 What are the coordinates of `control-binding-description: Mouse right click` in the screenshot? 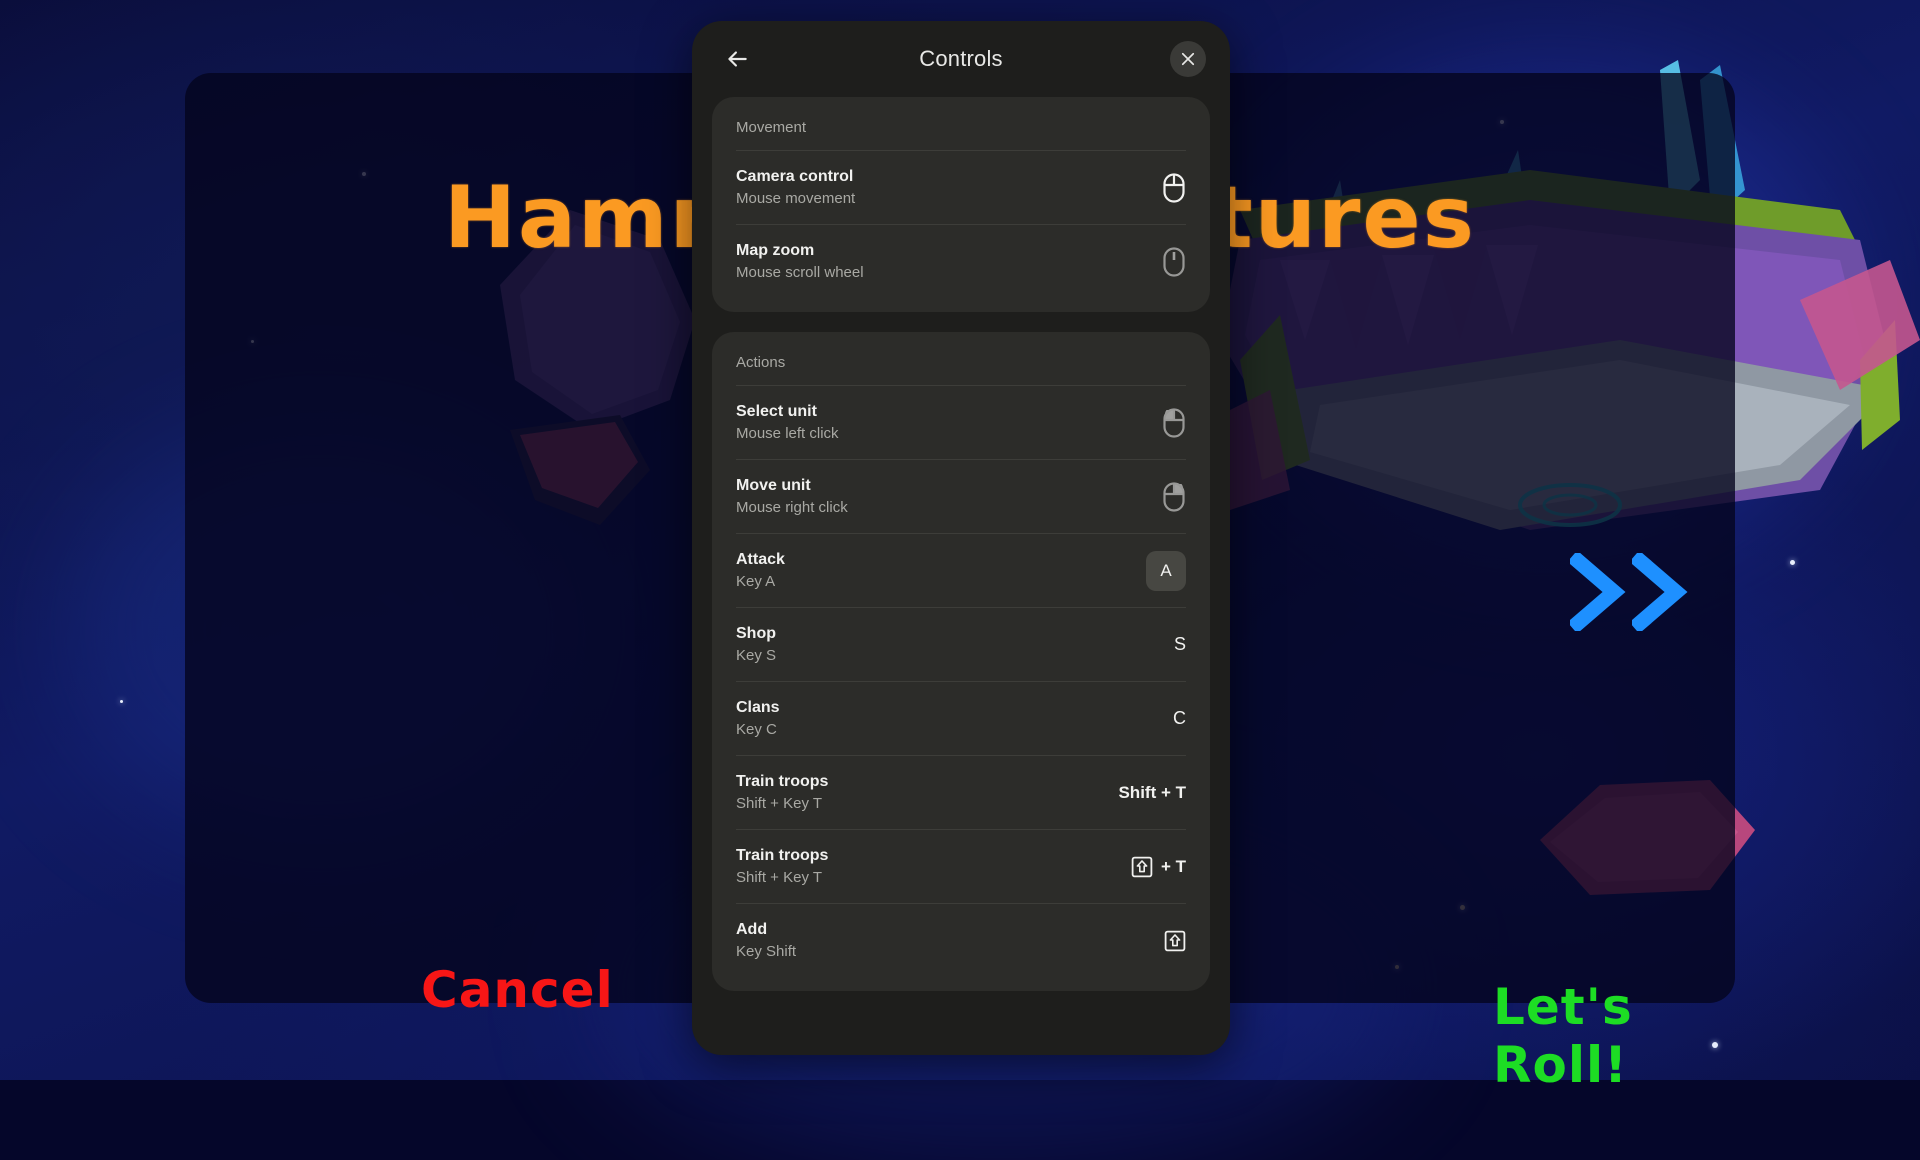 It's located at (792, 507).